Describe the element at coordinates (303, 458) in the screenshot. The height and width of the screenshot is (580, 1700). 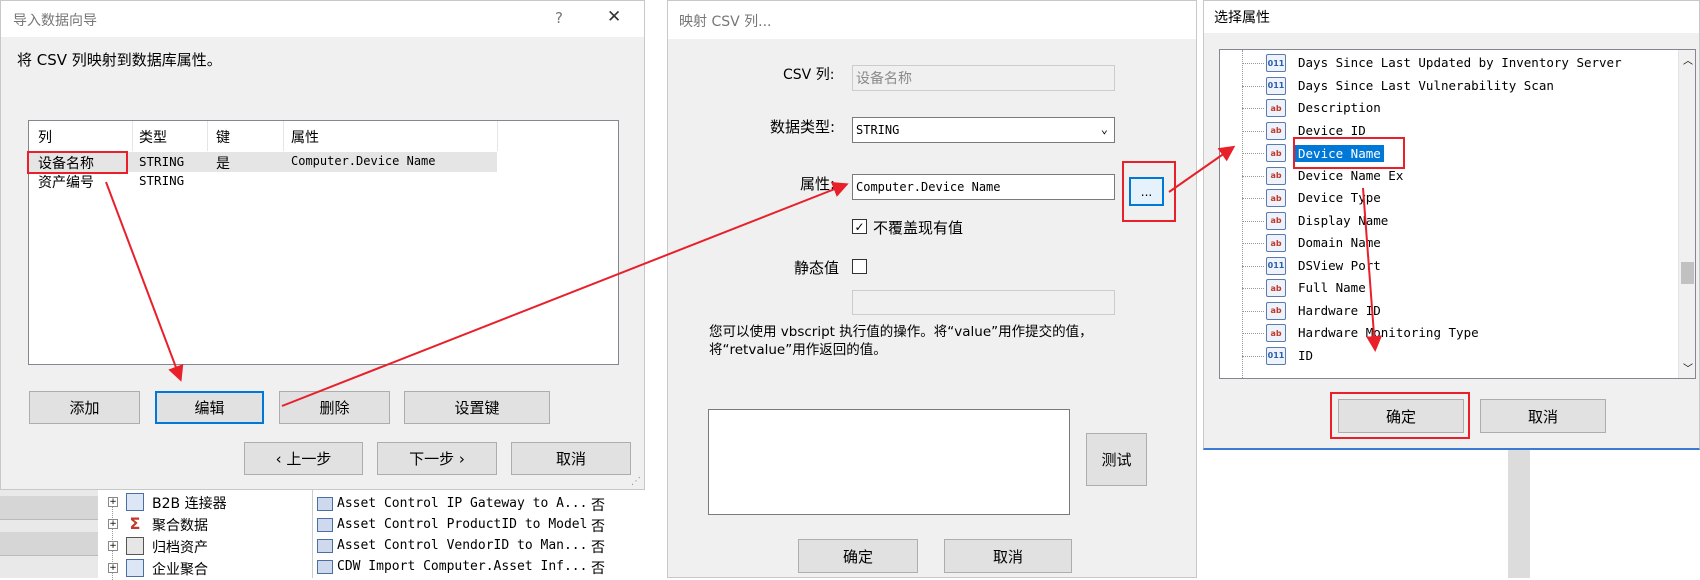
I see `prev-button: ‹ 上一步` at that location.